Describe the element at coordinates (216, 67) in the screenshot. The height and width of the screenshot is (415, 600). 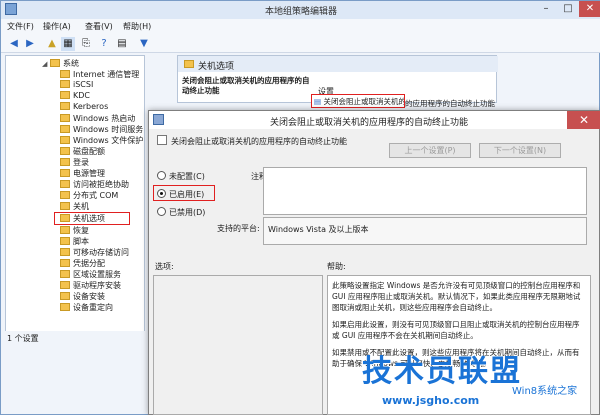
I see `details-header-title: 关机选项` at that location.